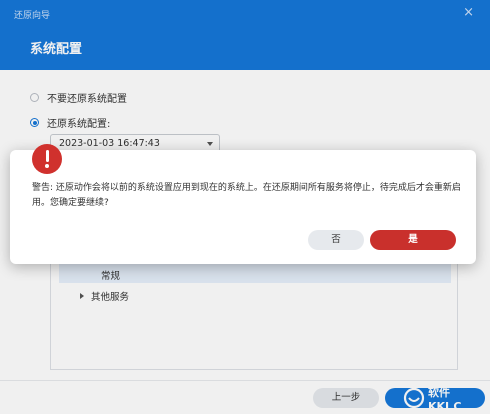  What do you see at coordinates (336, 240) in the screenshot?
I see `no-button: 否` at bounding box center [336, 240].